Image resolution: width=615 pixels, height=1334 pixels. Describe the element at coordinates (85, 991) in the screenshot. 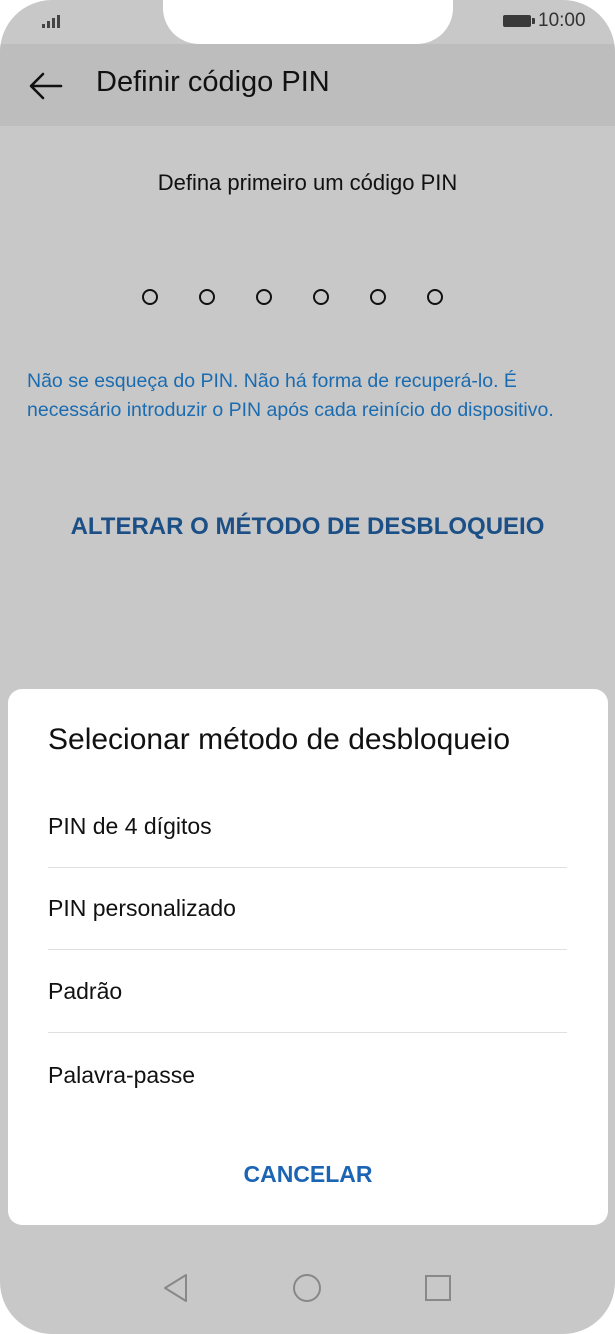

I see `option-label: Padrão` at that location.